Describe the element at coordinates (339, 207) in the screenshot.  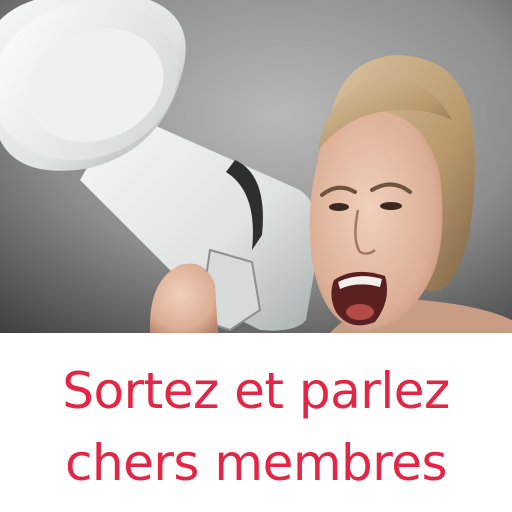
I see `eye-left` at that location.